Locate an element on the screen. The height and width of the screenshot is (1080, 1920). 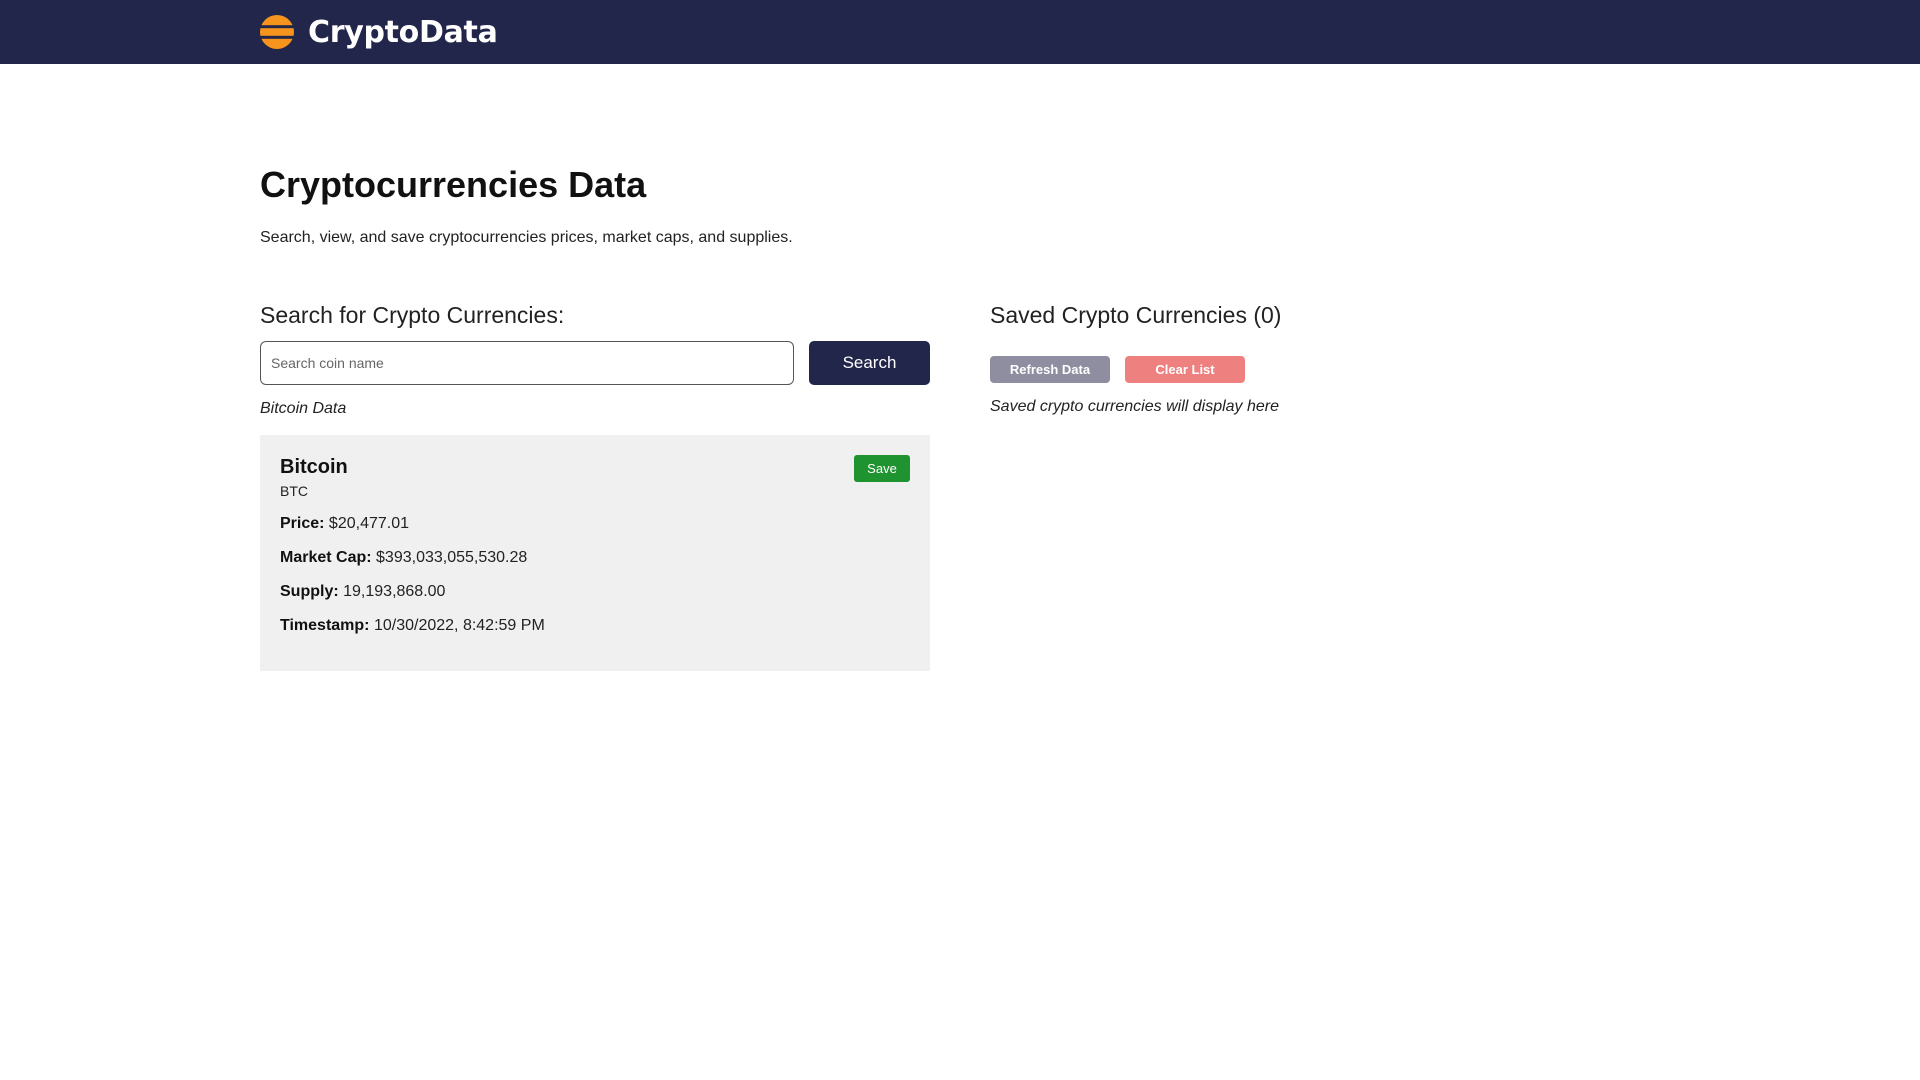
coin-supply-row: Supply: 19,193,868.00 is located at coordinates (362, 592).